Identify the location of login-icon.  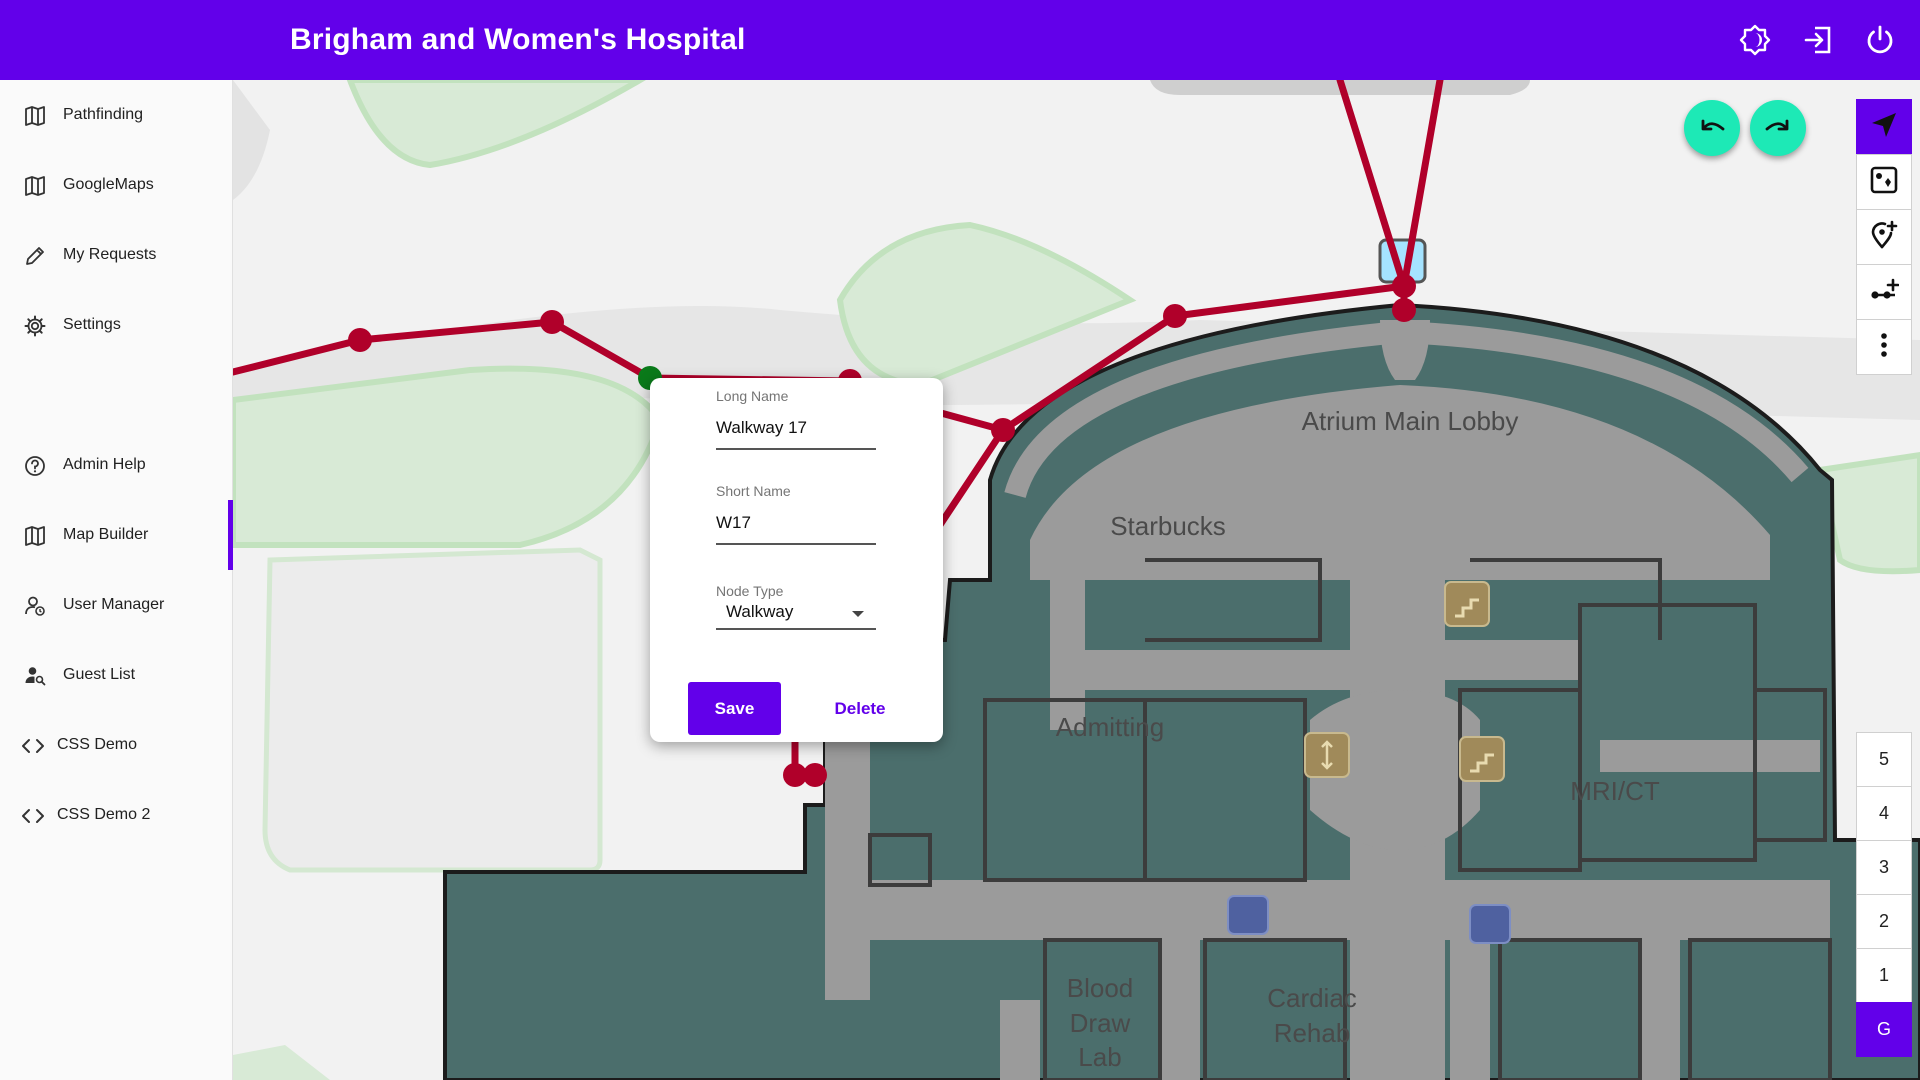
(1818, 40).